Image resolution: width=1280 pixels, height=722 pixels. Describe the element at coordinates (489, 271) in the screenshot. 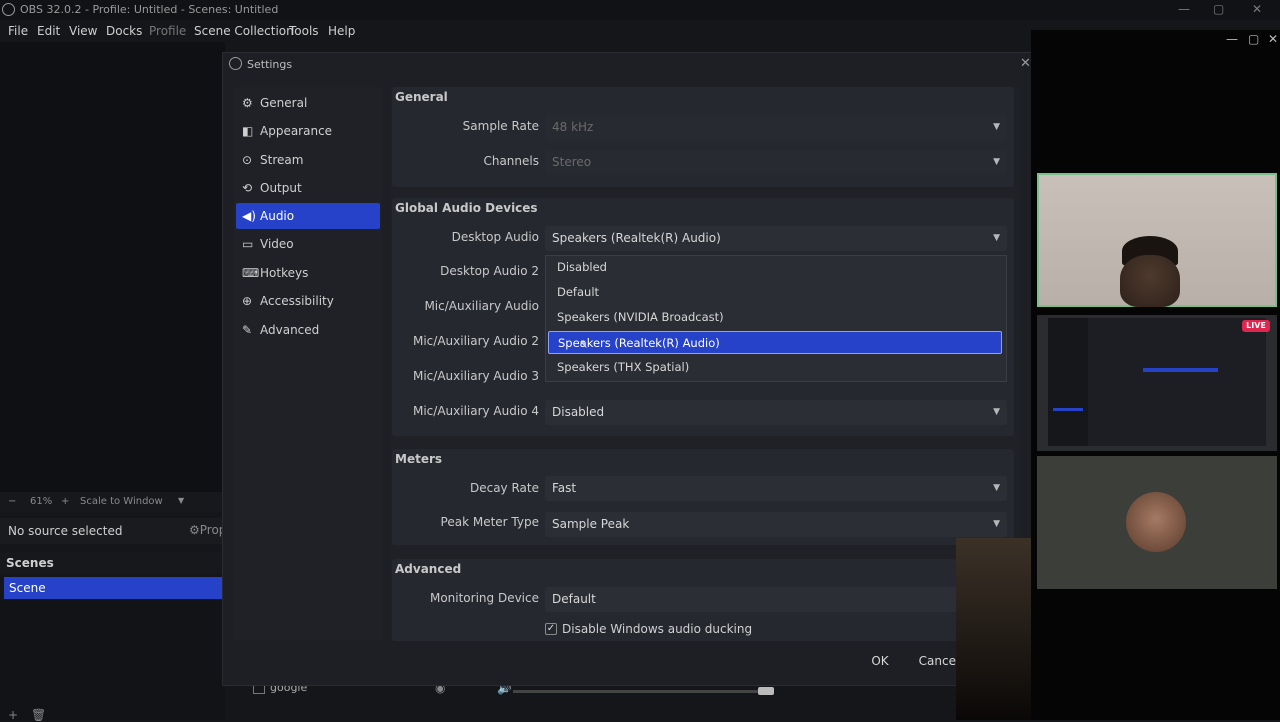

I see `desktop-audio-2-label: Desktop Audio 2` at that location.